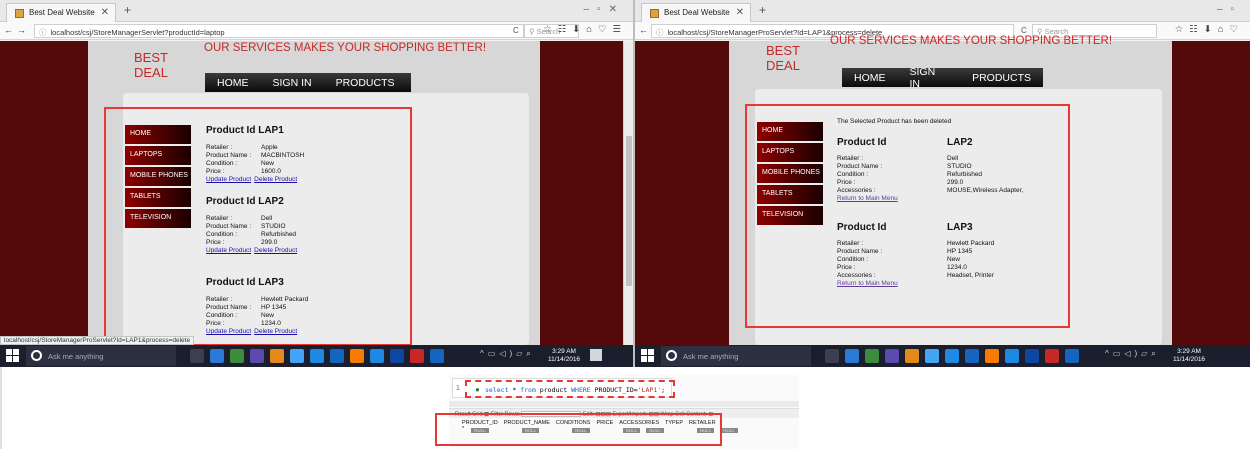 The image size is (1250, 449). What do you see at coordinates (605, 9) in the screenshot?
I see `window-controls: –▫✕` at bounding box center [605, 9].